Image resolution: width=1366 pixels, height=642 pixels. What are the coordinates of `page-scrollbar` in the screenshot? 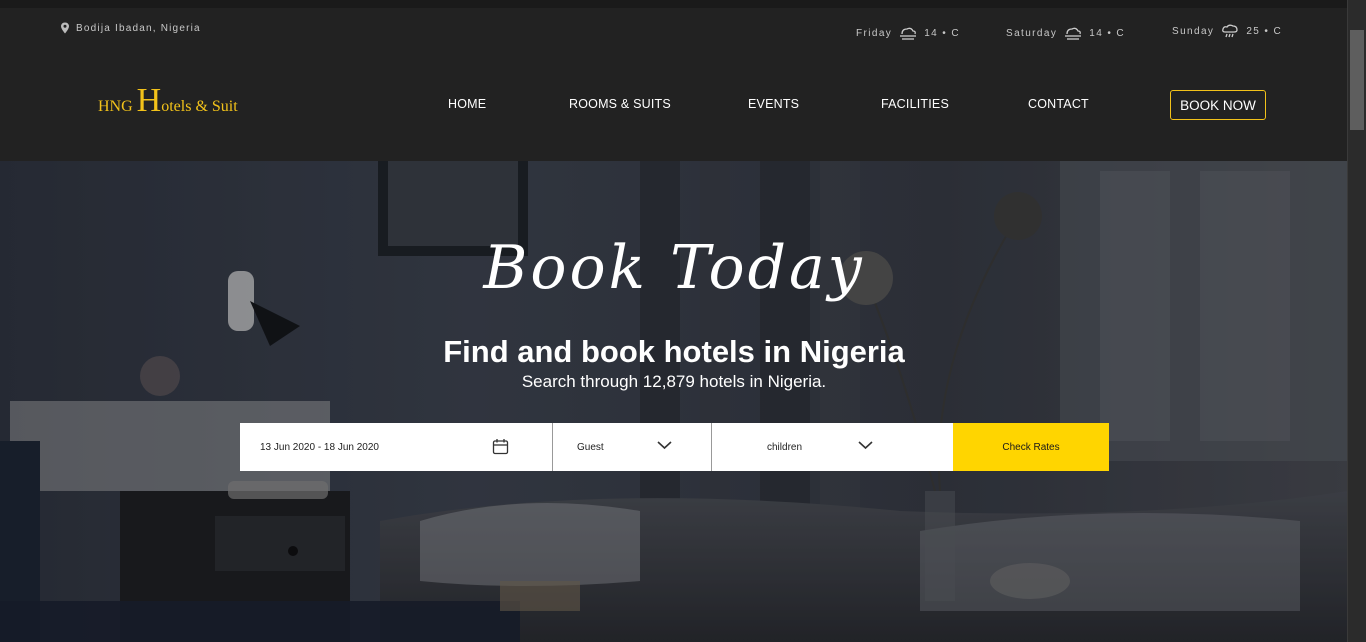 It's located at (1356, 321).